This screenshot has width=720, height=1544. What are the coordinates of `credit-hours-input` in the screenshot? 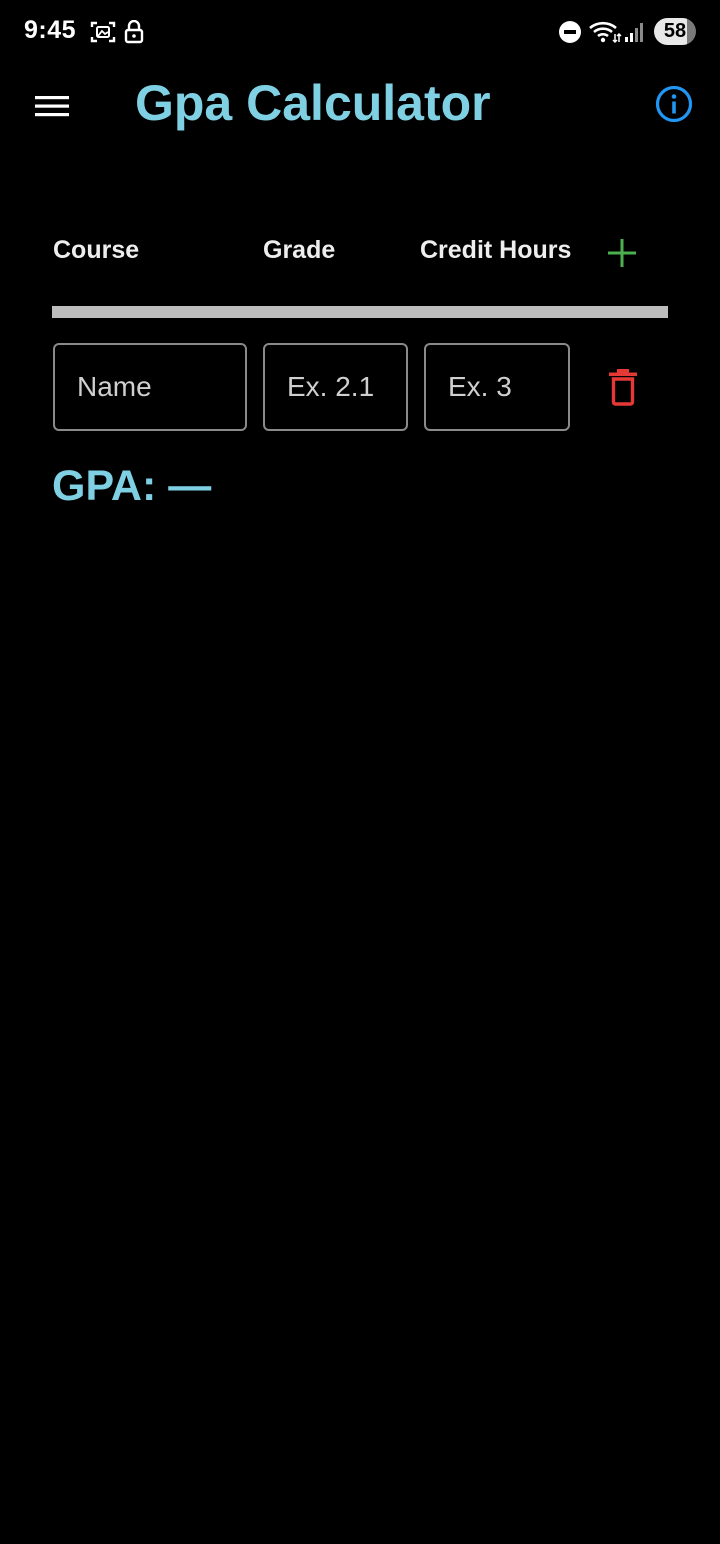 It's located at (497, 387).